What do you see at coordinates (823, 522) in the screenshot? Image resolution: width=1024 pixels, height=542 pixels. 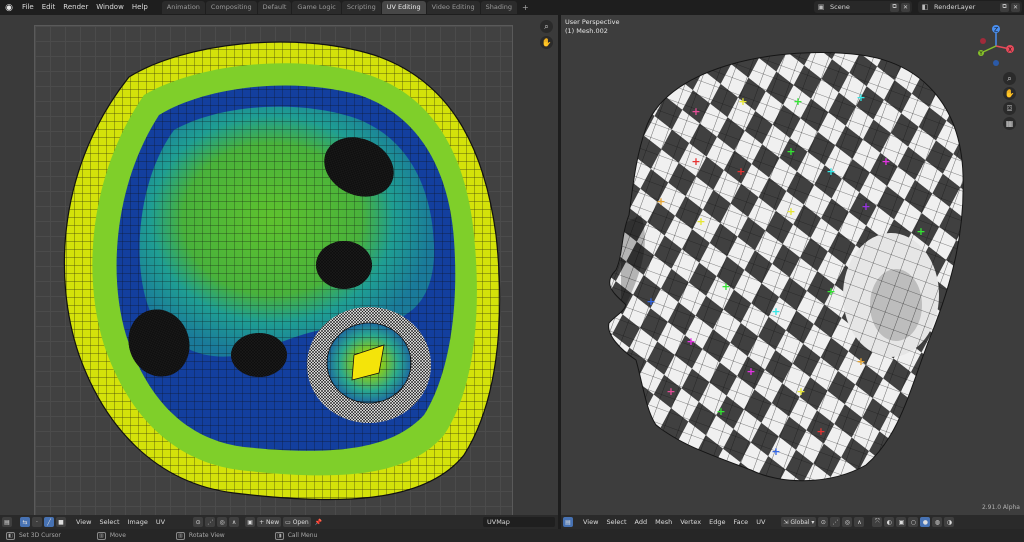 I see `pivot-icon: ⊙` at bounding box center [823, 522].